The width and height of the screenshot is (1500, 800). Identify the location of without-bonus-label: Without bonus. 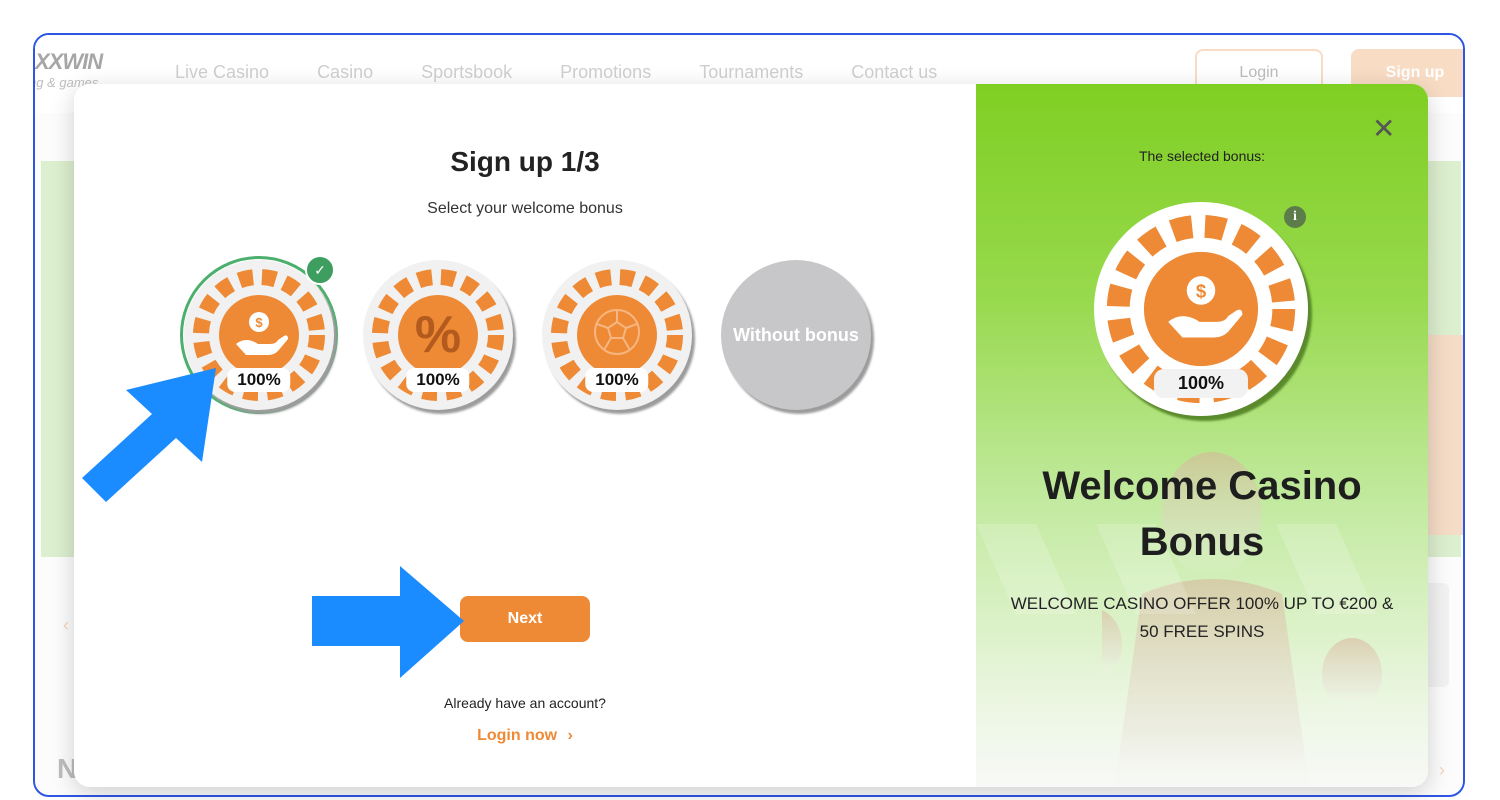
(796, 335).